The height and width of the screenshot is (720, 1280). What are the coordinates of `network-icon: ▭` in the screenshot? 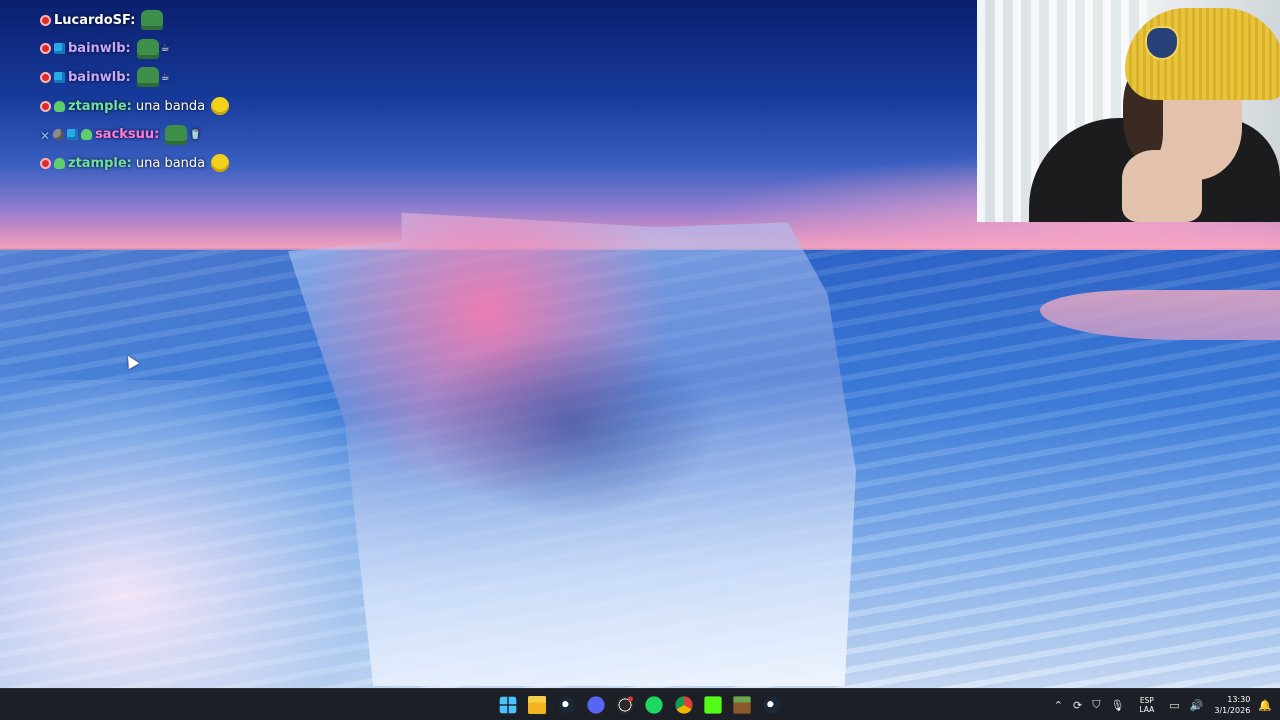 It's located at (1174, 705).